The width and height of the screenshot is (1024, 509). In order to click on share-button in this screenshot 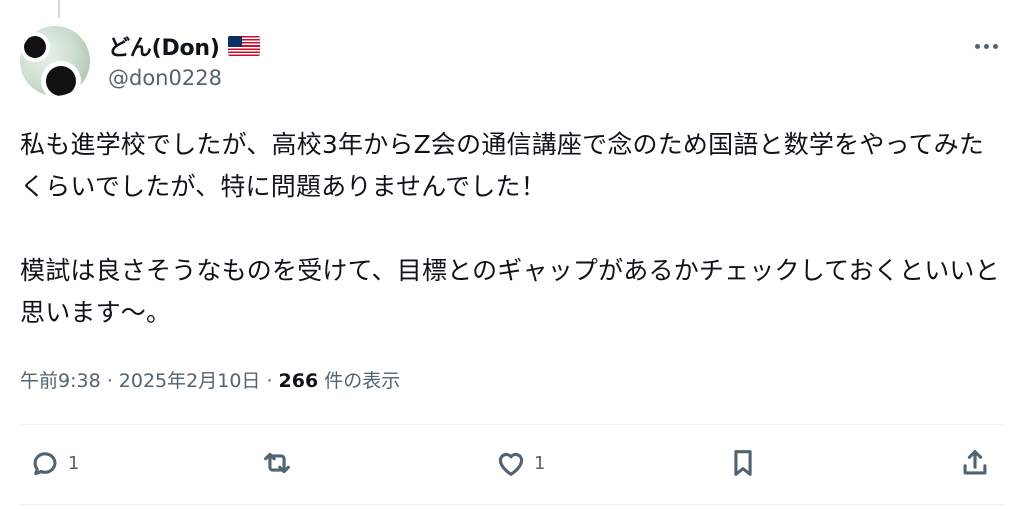, I will do `click(975, 463)`.